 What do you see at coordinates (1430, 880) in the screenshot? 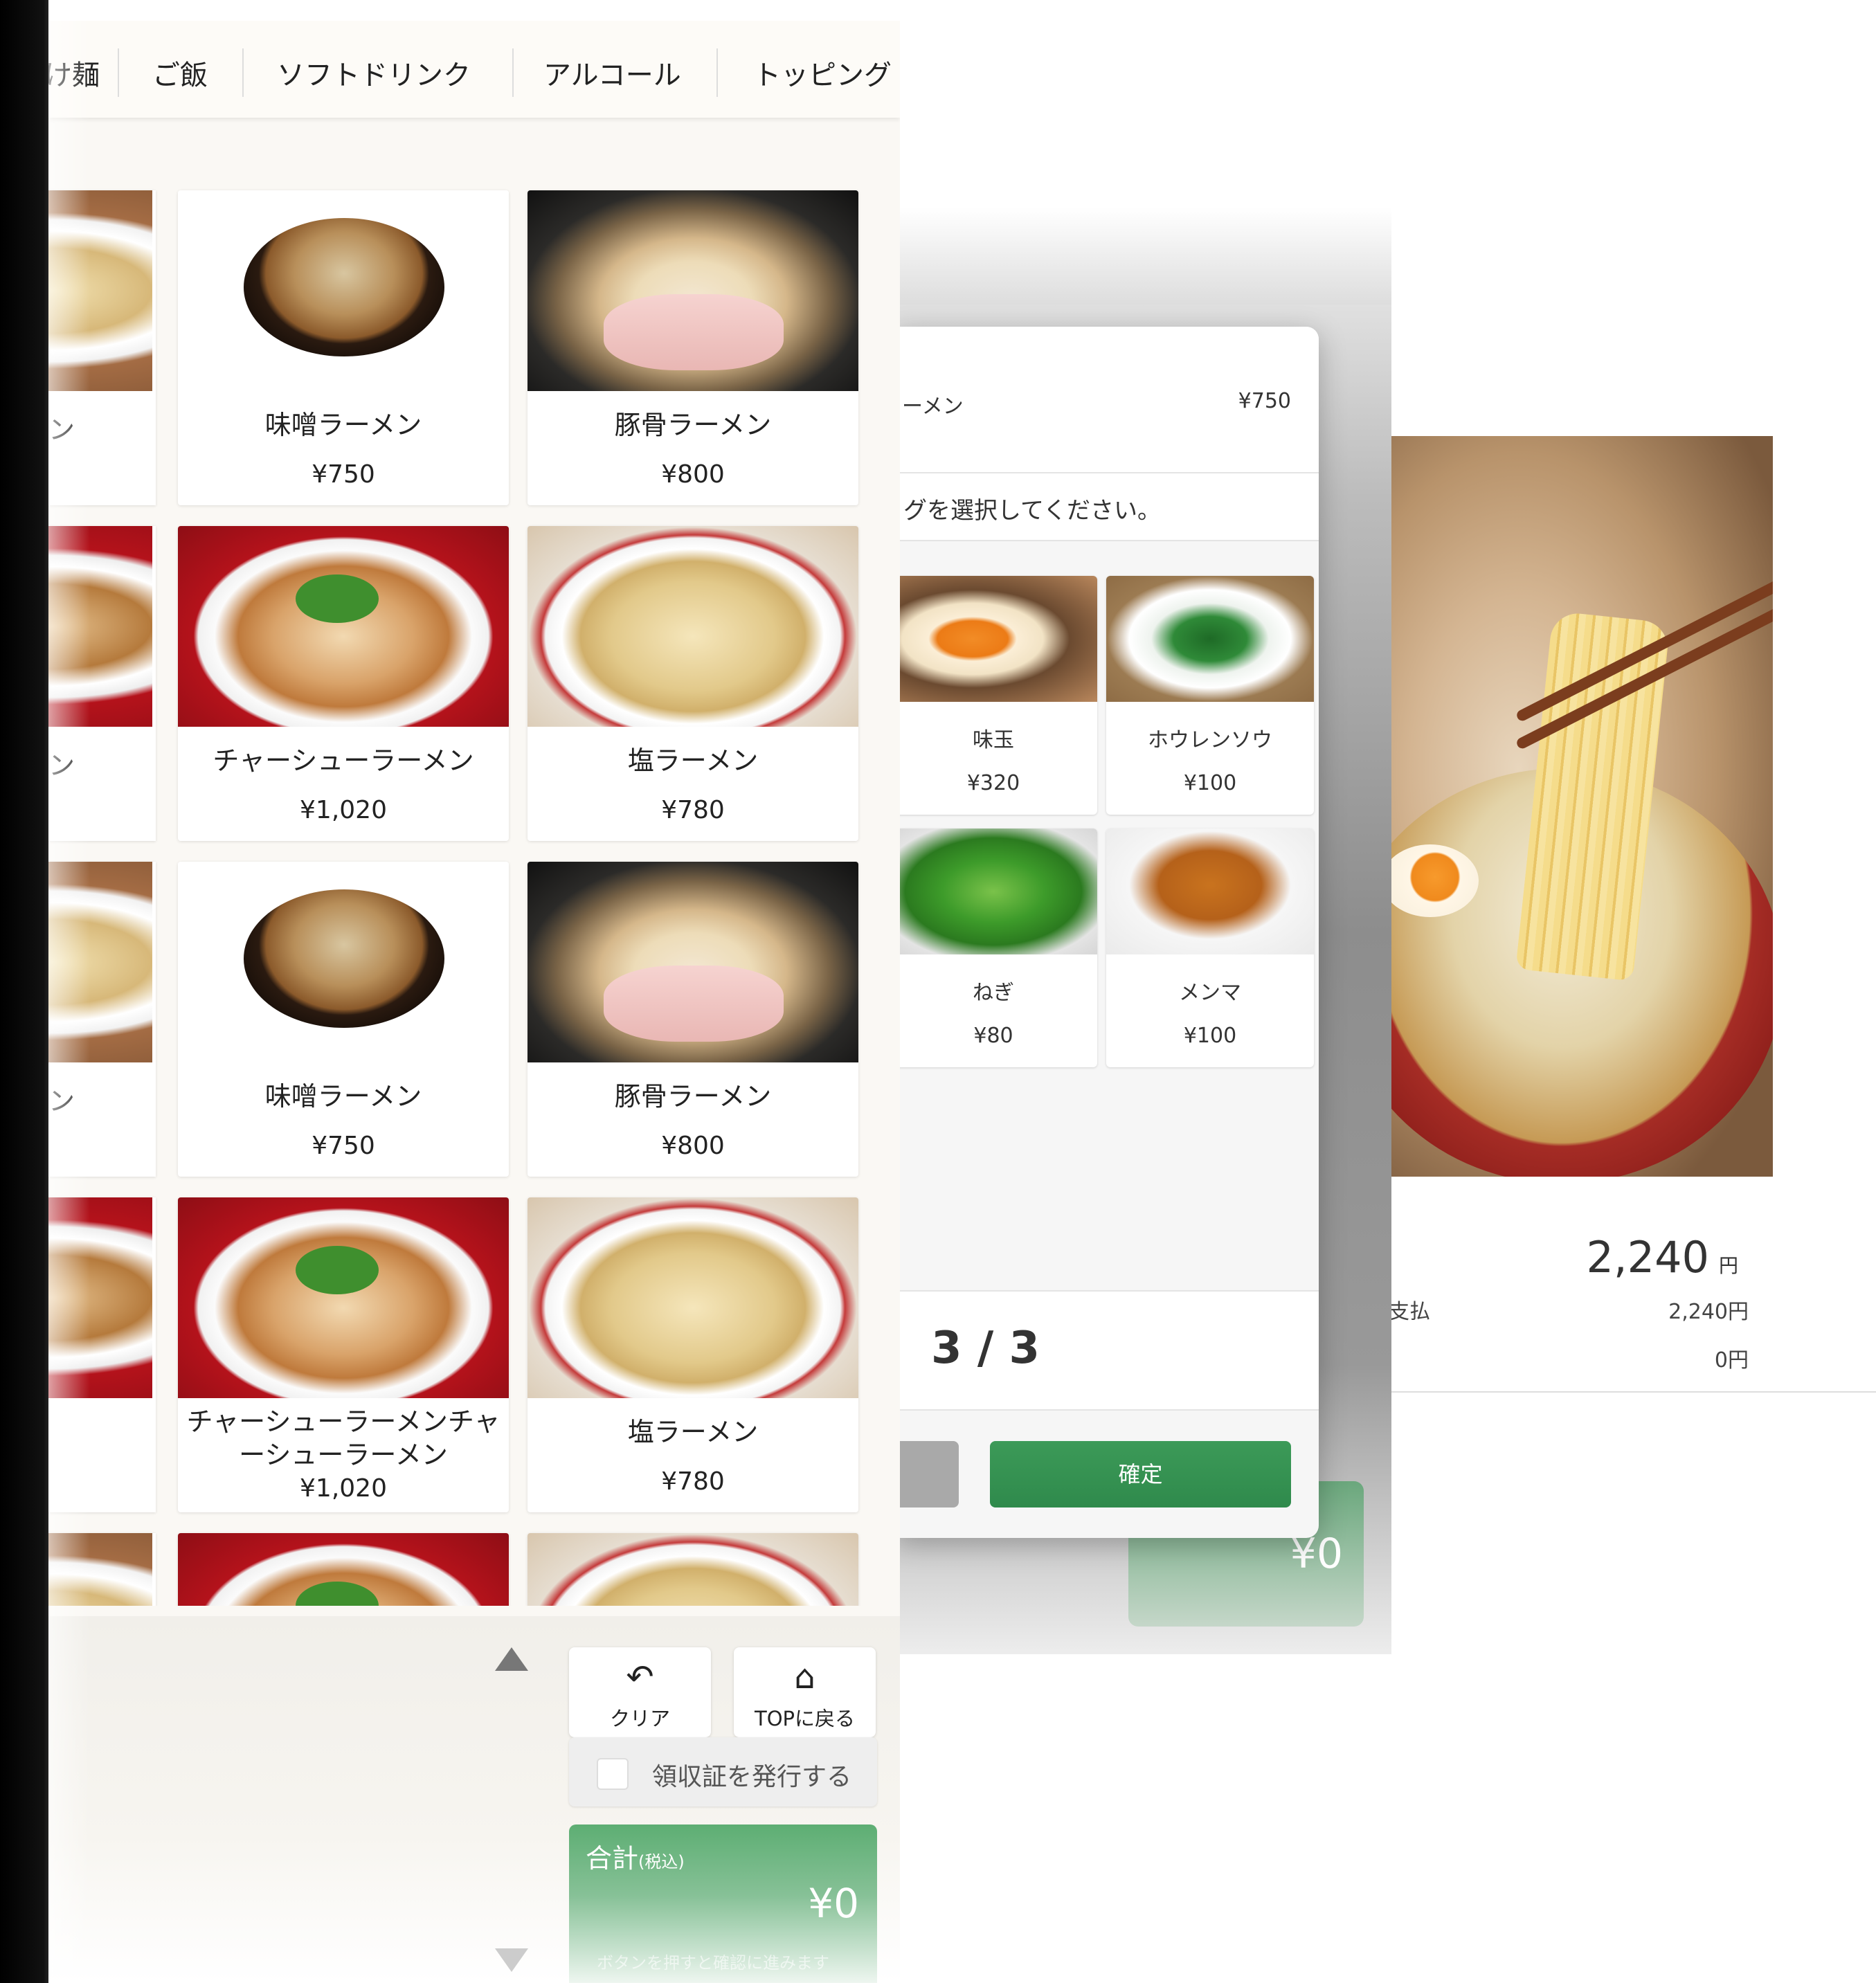
I see `egg-shape` at bounding box center [1430, 880].